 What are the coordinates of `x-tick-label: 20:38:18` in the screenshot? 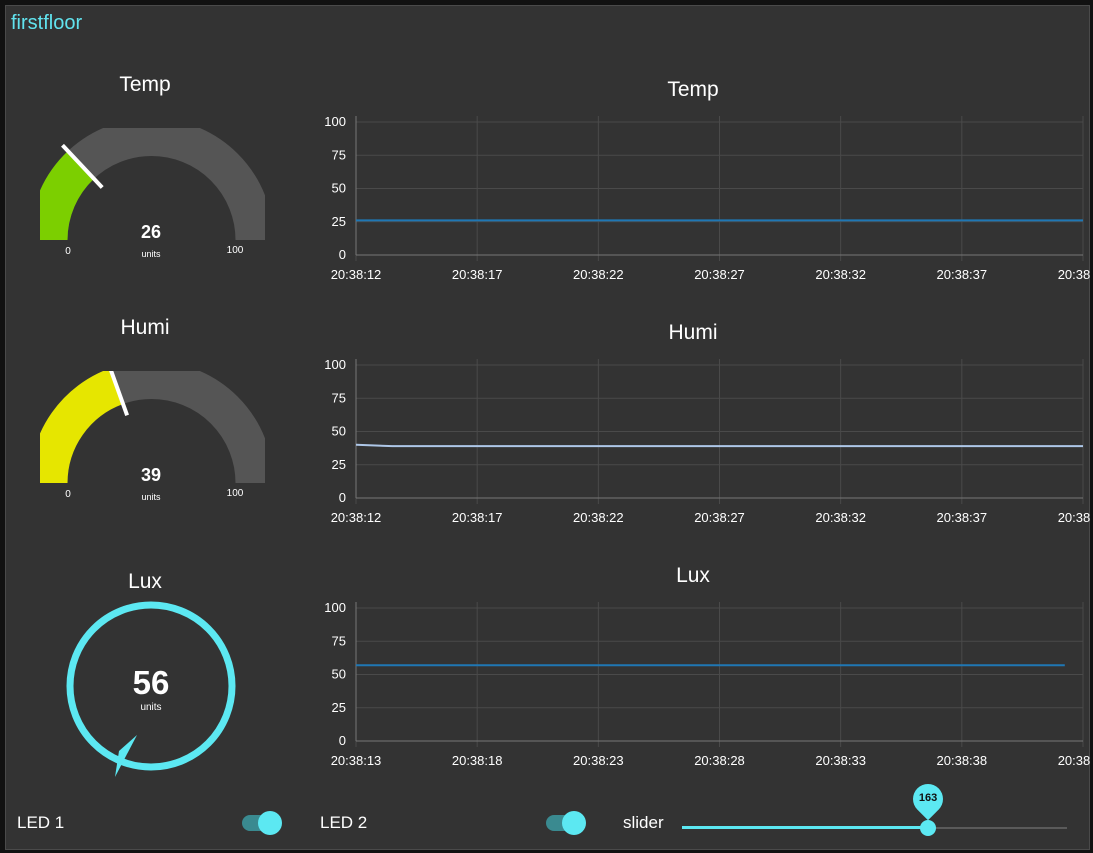 It's located at (477, 760).